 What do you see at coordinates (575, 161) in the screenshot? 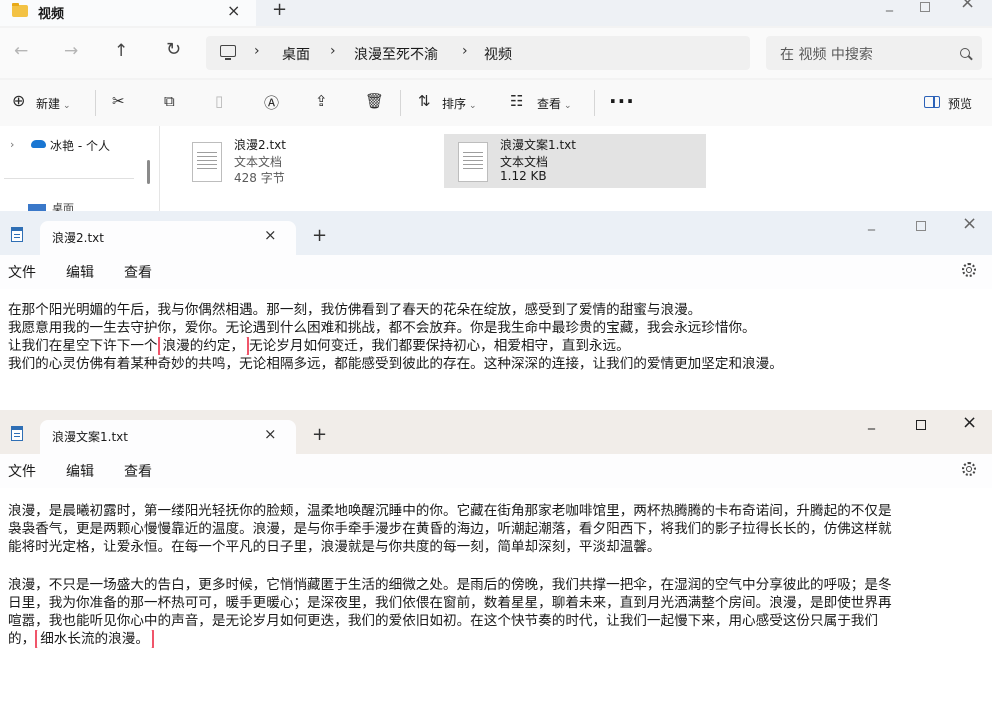
I see `file-item-selected: 浪漫文案1.txt 文本文档 1.12 KB` at bounding box center [575, 161].